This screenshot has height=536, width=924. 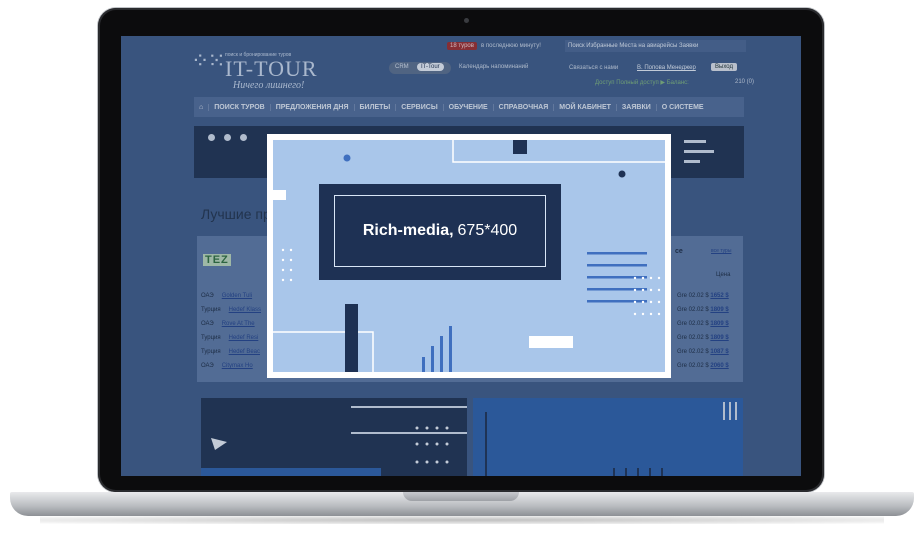 I want to click on ad-title-bold: Rich-media,, so click(x=408, y=230).